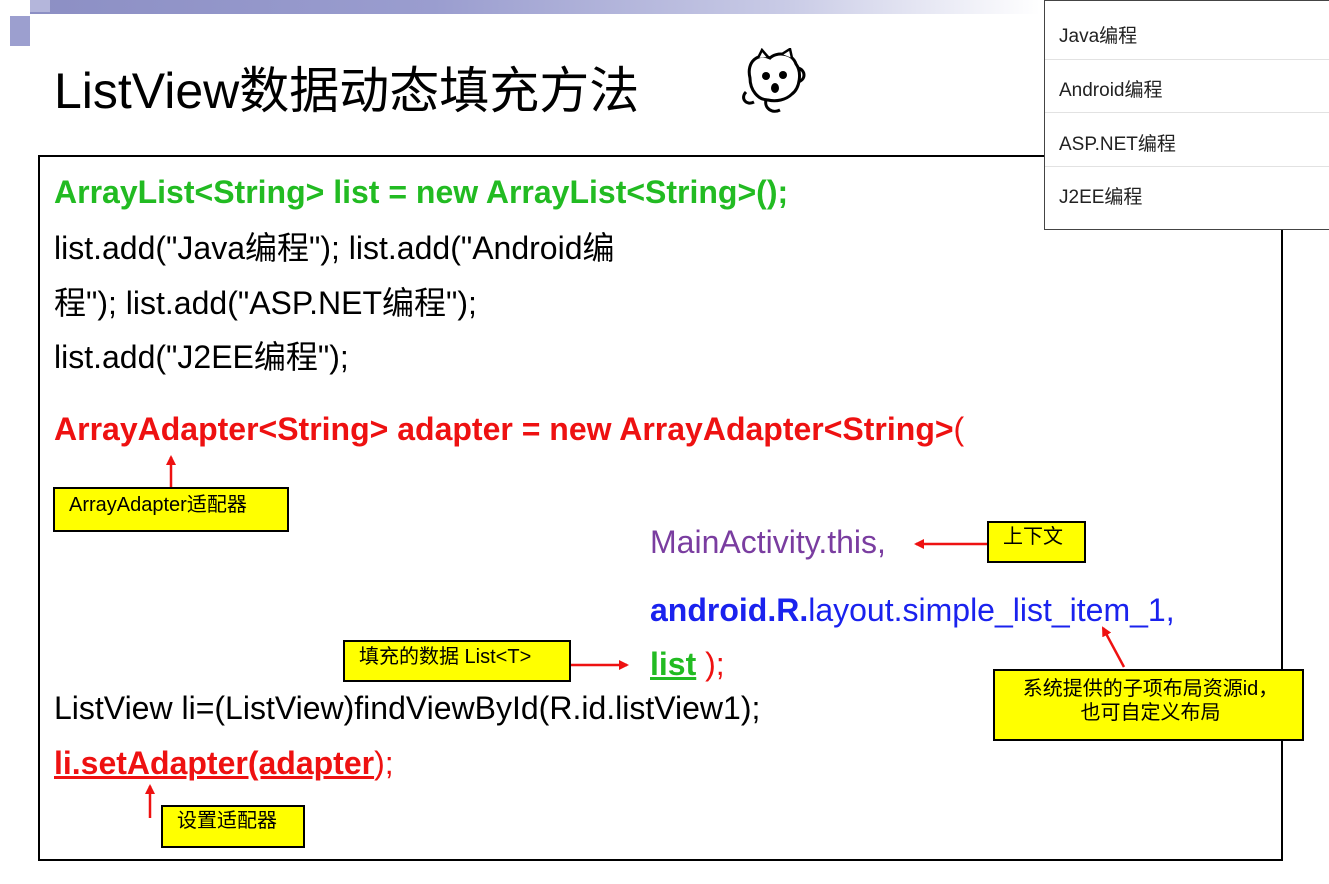 The height and width of the screenshot is (884, 1329). What do you see at coordinates (1113, 647) in the screenshot?
I see `arrow-to-layout` at bounding box center [1113, 647].